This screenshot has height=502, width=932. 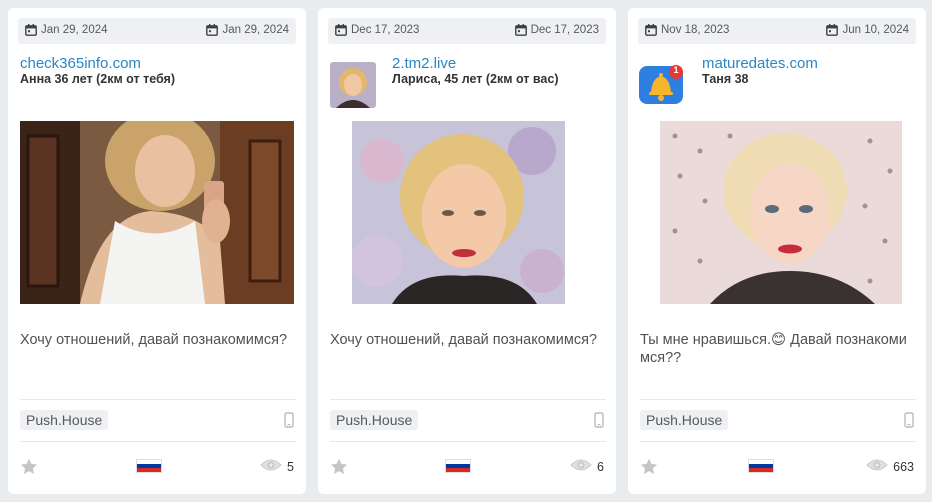 What do you see at coordinates (80, 63) in the screenshot?
I see `source-domain-link: check365info.com` at bounding box center [80, 63].